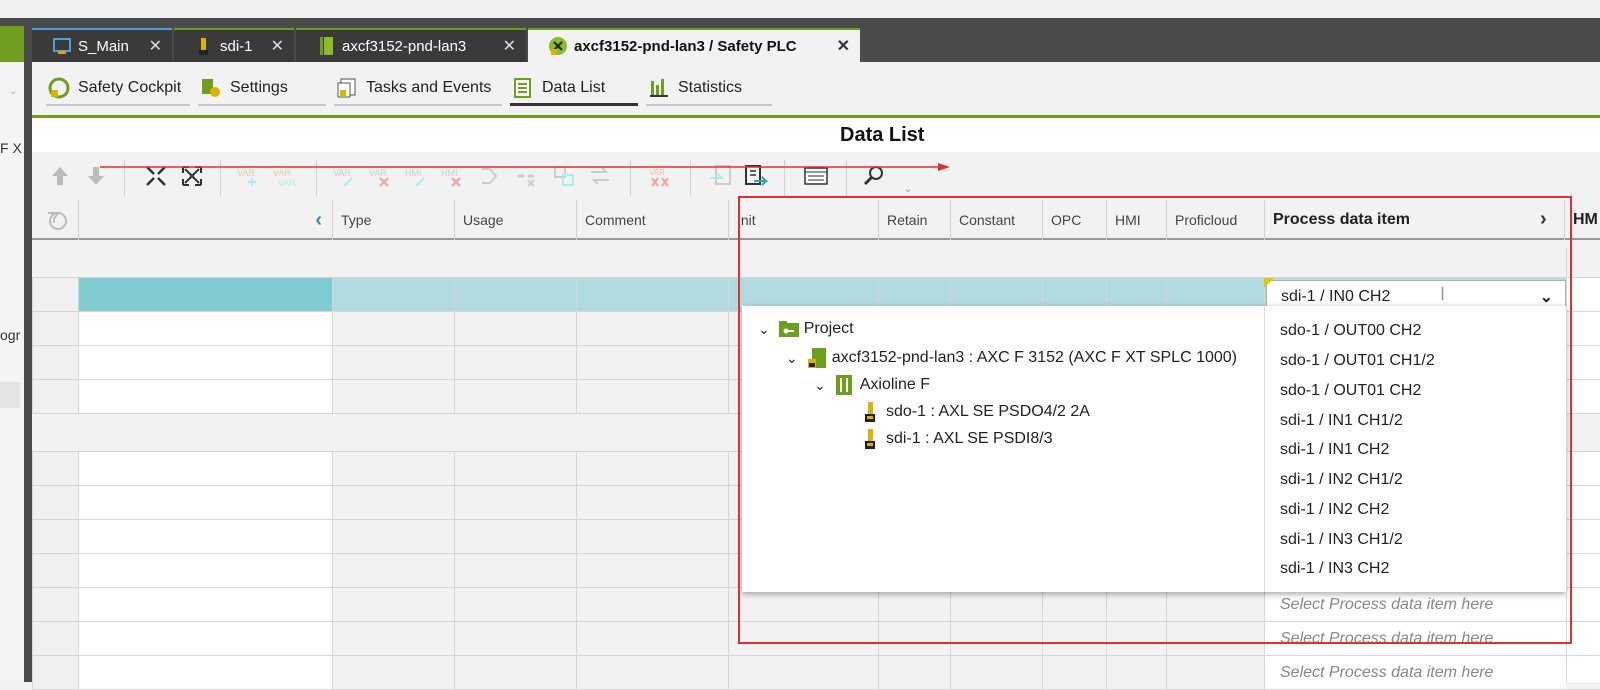 The image size is (1600, 690). I want to click on window-bar, so click(800, 22).